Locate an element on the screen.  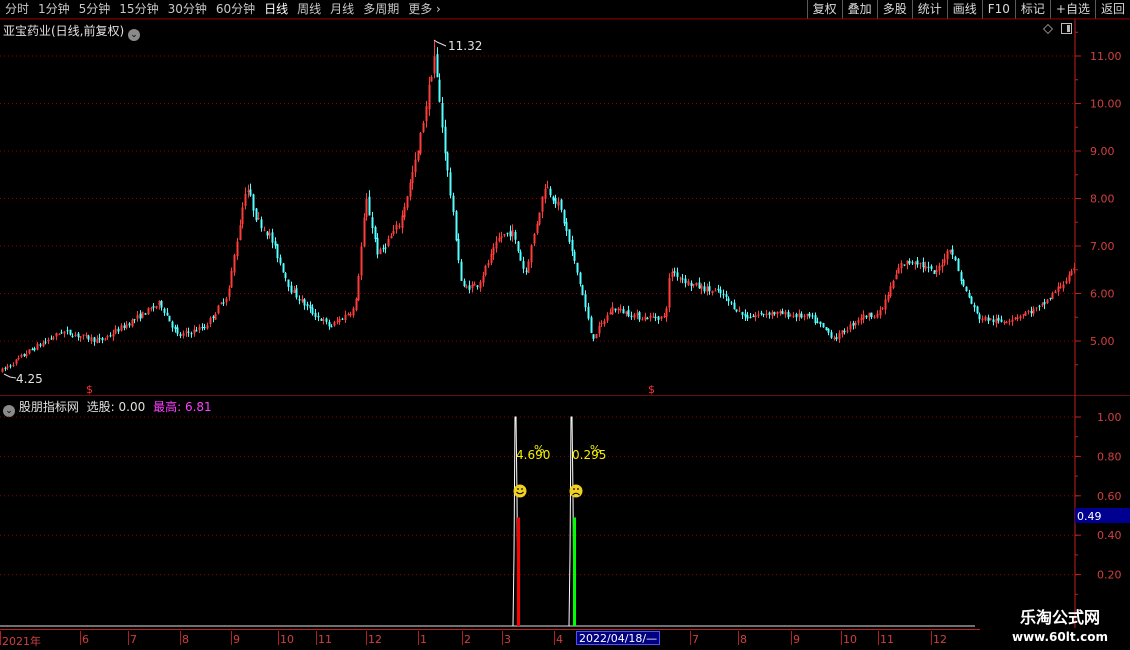
indicator-tick-label: 0.20 is located at coordinates (1109, 575).